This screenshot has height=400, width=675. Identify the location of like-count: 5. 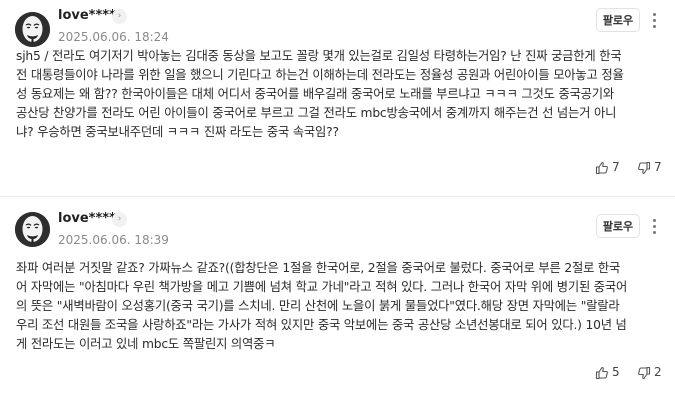
(616, 372).